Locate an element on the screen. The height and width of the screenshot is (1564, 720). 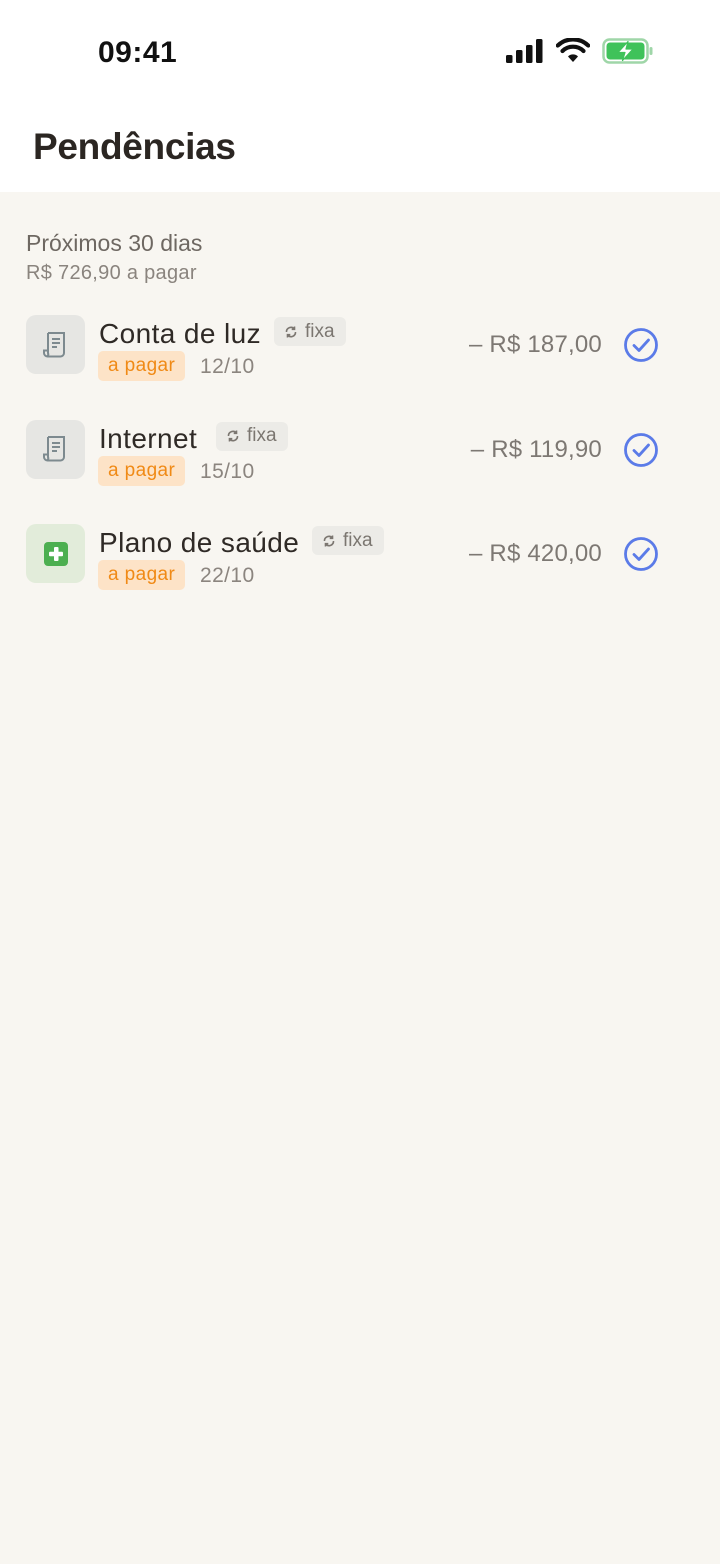
item-amount: – R$ 420,00 is located at coordinates (535, 553).